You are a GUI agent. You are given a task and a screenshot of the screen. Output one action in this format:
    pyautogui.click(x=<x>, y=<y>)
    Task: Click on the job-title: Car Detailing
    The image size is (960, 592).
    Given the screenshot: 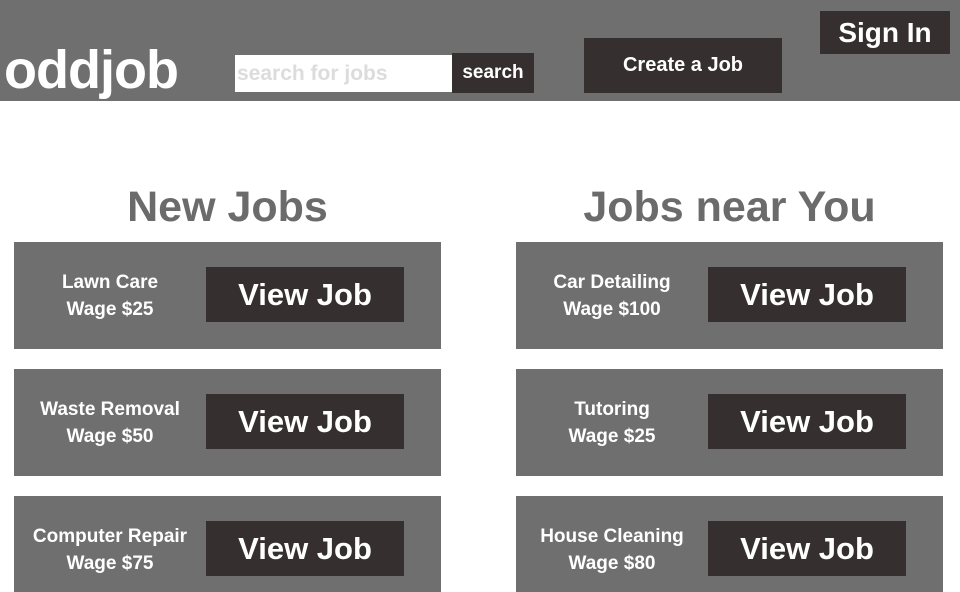 What is the action you would take?
    pyautogui.click(x=612, y=282)
    